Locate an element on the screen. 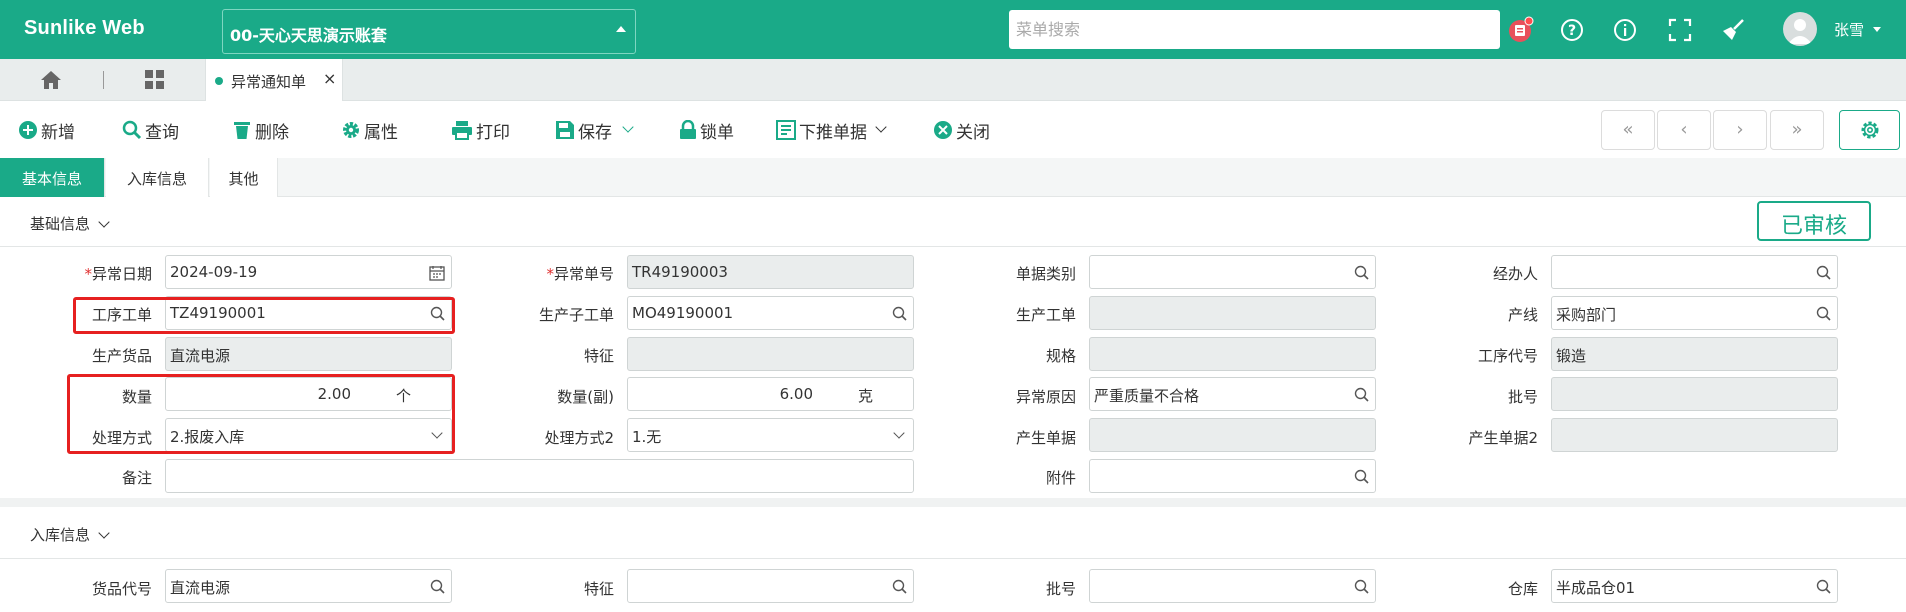  divider is located at coordinates (953, 558).